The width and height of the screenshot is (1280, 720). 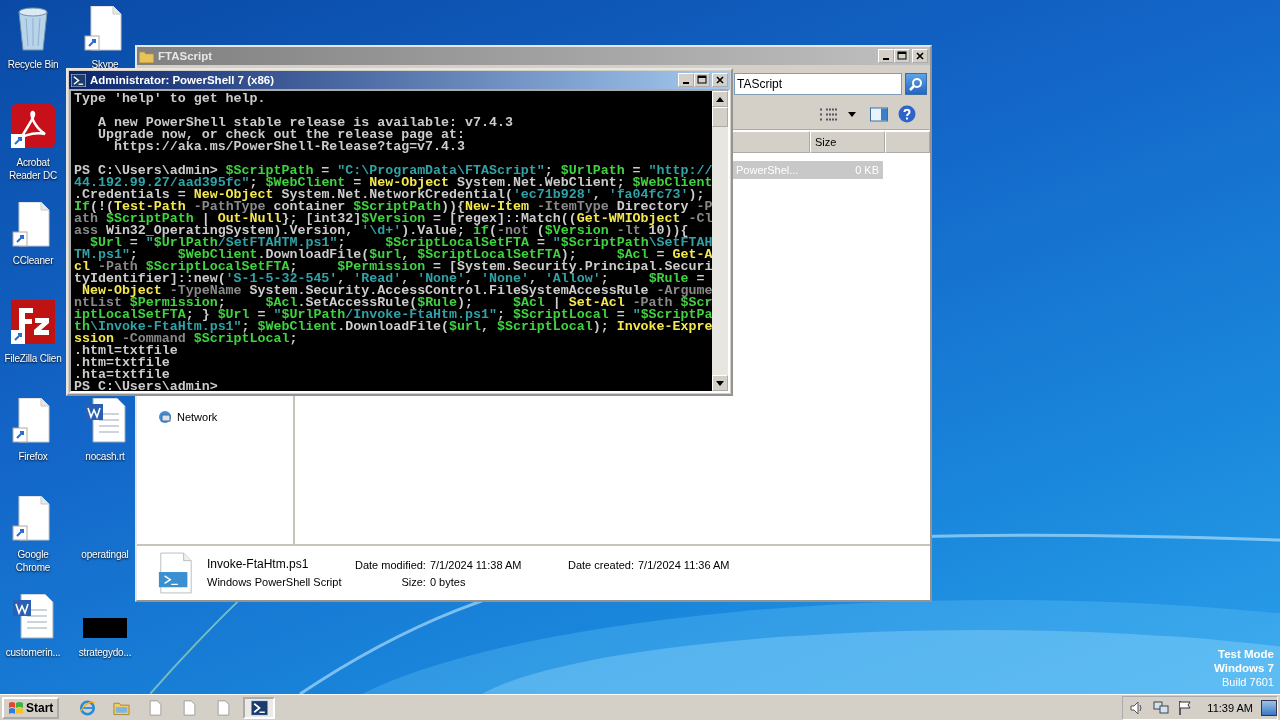 What do you see at coordinates (183, 80) in the screenshot?
I see `window-title: Administrator: PowerShell 7 (x86)` at bounding box center [183, 80].